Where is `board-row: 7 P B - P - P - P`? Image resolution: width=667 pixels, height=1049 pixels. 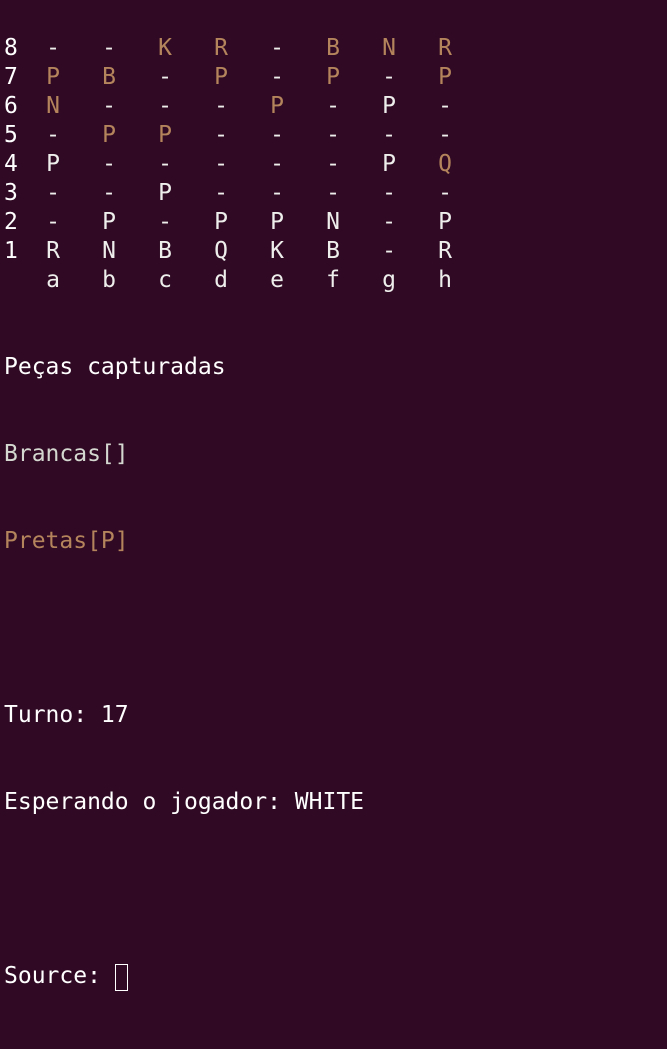 board-row: 7 P B - P - P - P is located at coordinates (234, 77).